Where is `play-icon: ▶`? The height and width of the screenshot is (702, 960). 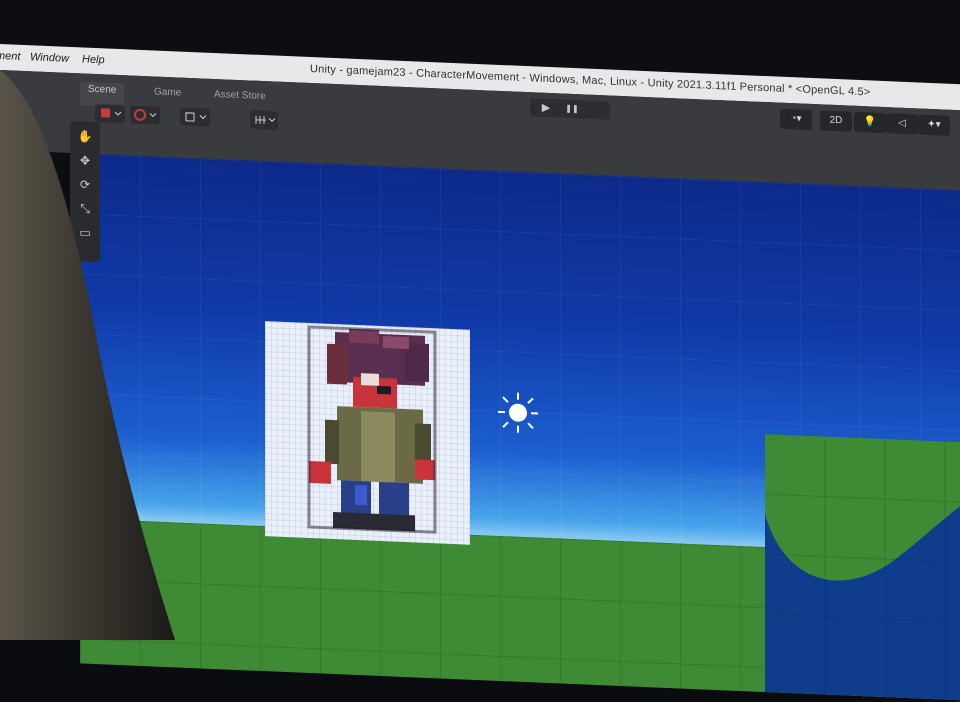 play-icon: ▶ is located at coordinates (546, 107).